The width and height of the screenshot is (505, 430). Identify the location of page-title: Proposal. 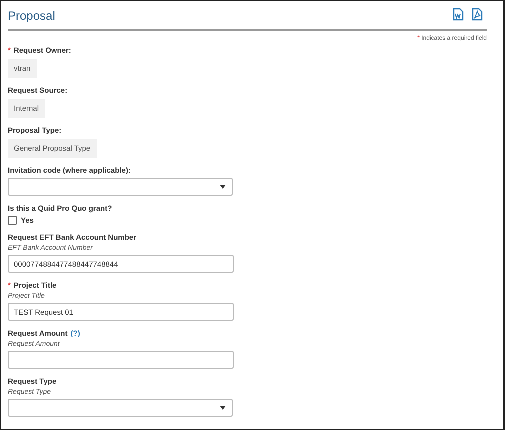
(32, 16).